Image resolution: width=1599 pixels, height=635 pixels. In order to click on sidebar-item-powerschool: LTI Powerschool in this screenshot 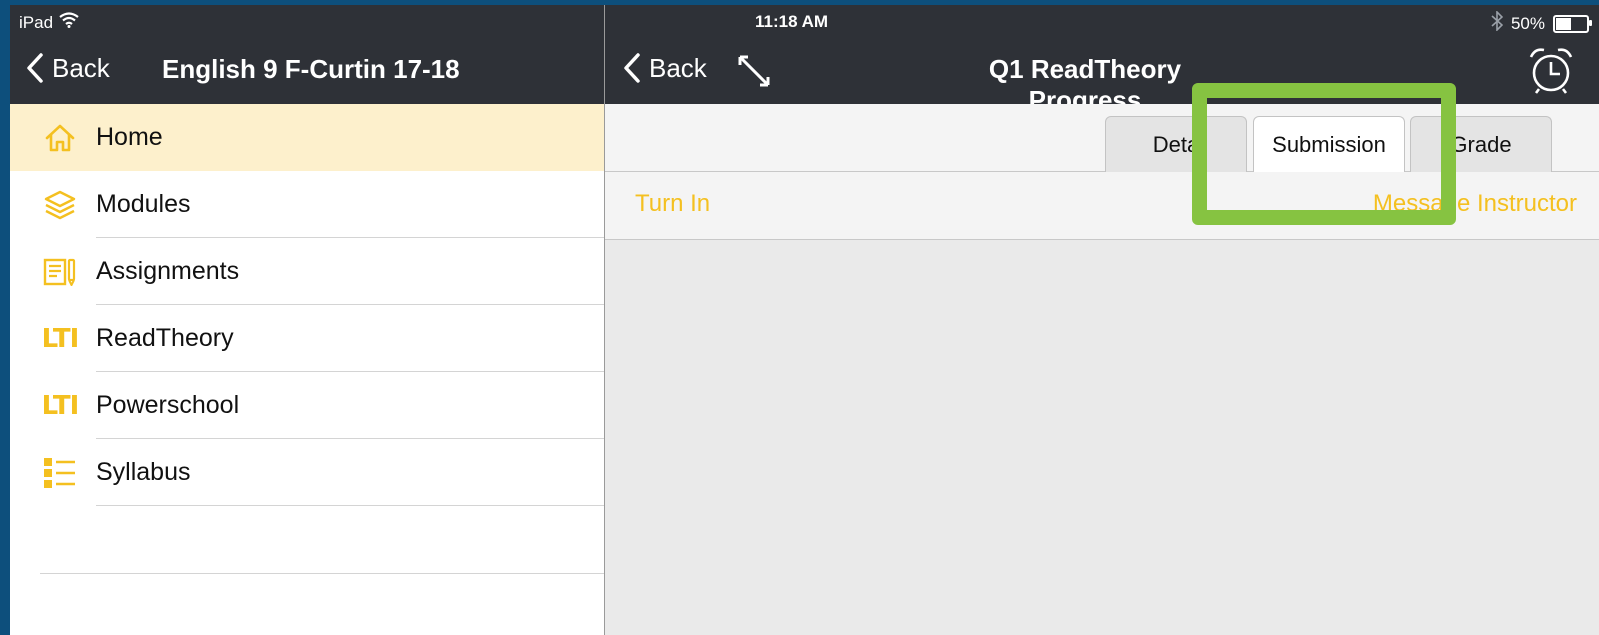, I will do `click(313, 405)`.